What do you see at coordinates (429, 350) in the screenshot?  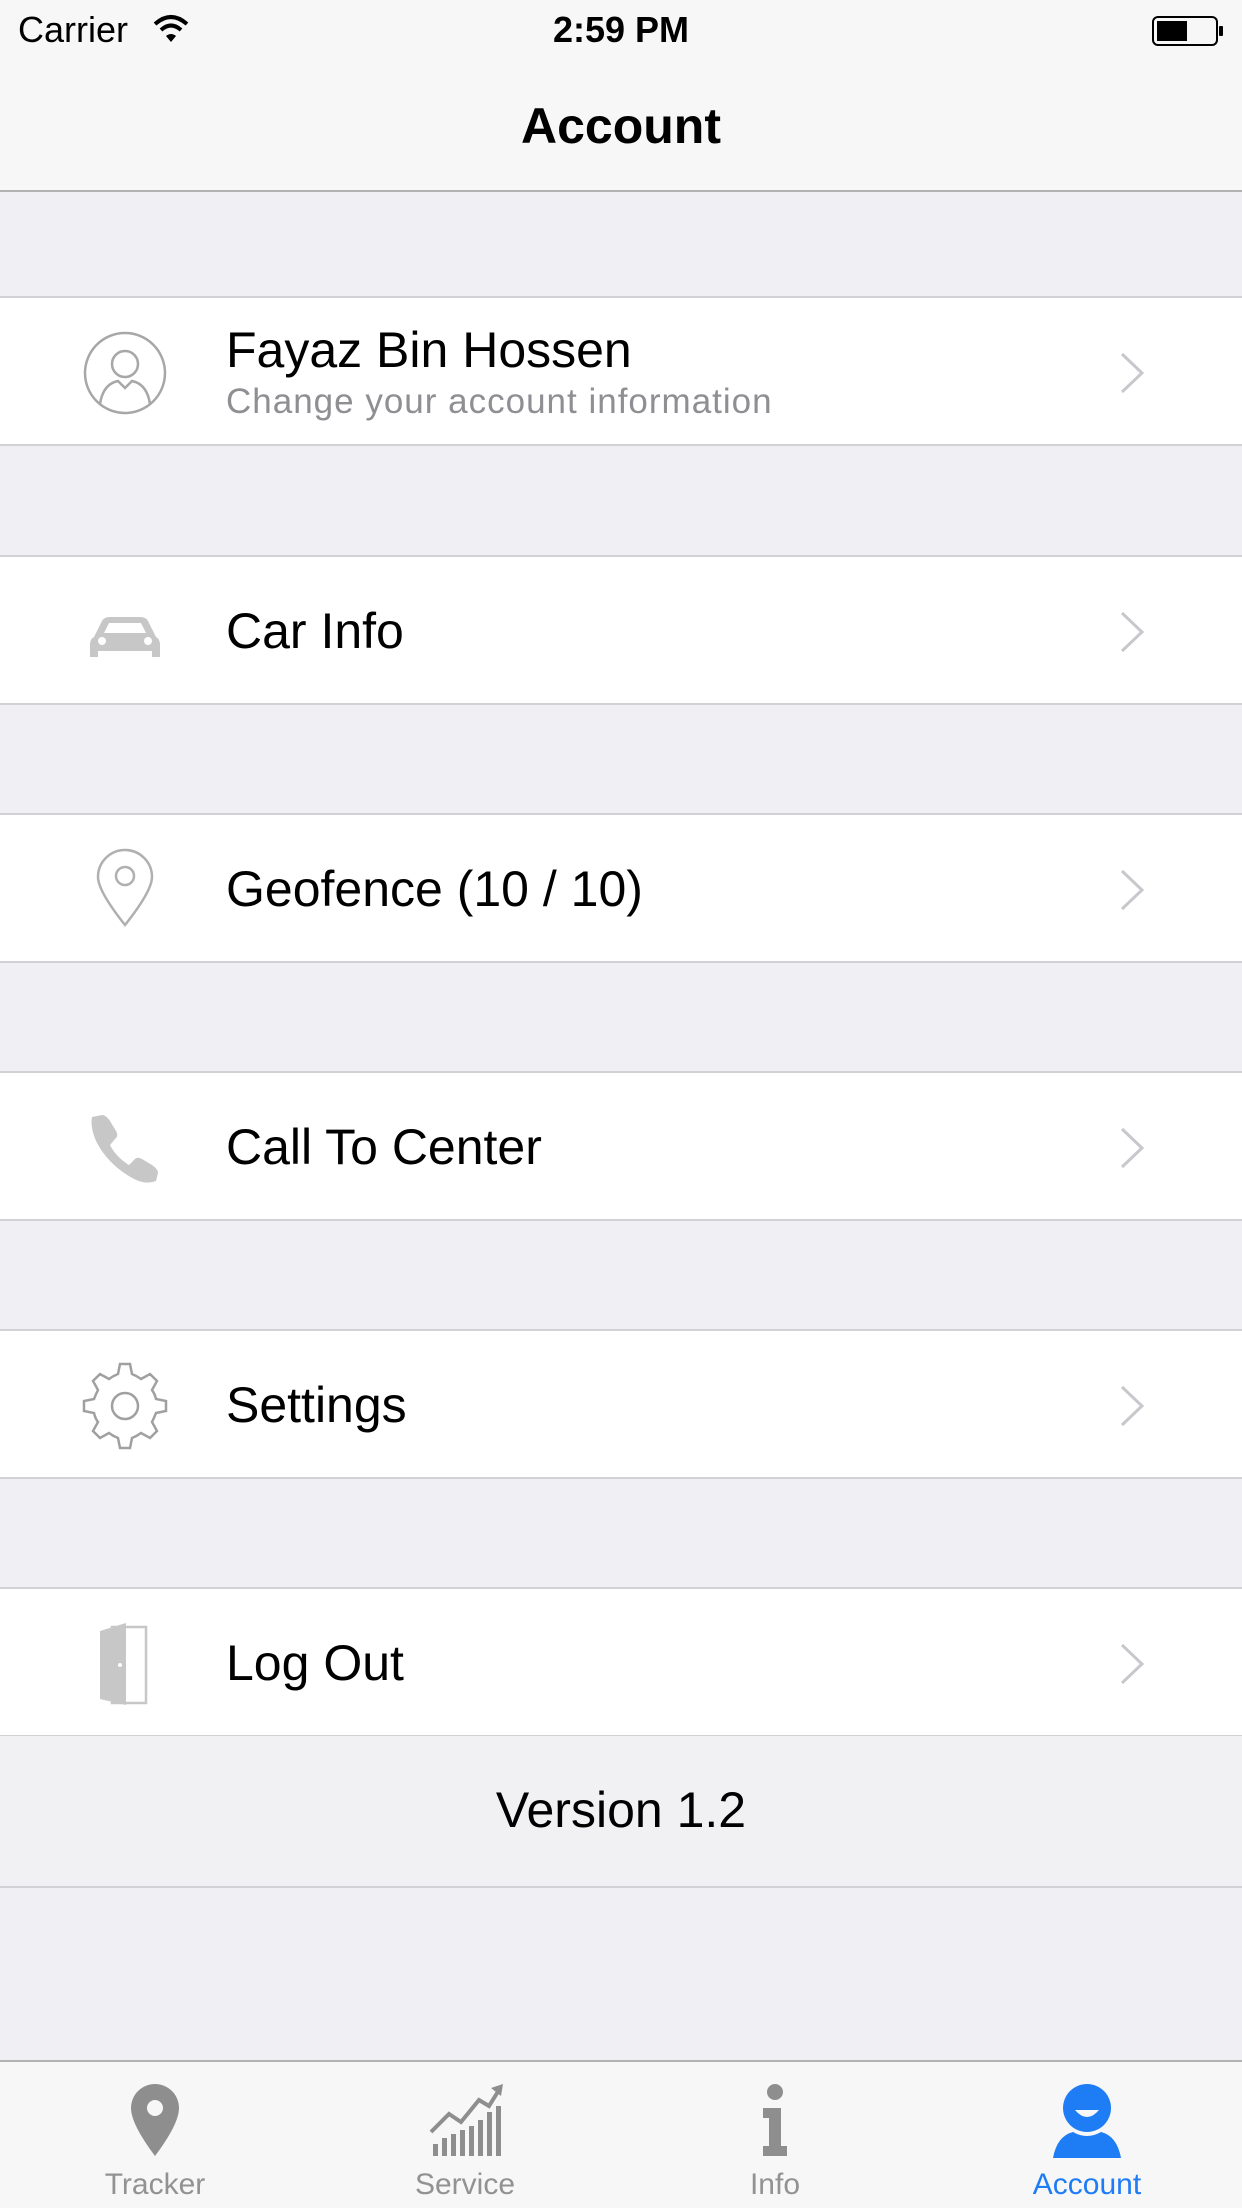 I see `profile-name: Fayaz Bin Hossen` at bounding box center [429, 350].